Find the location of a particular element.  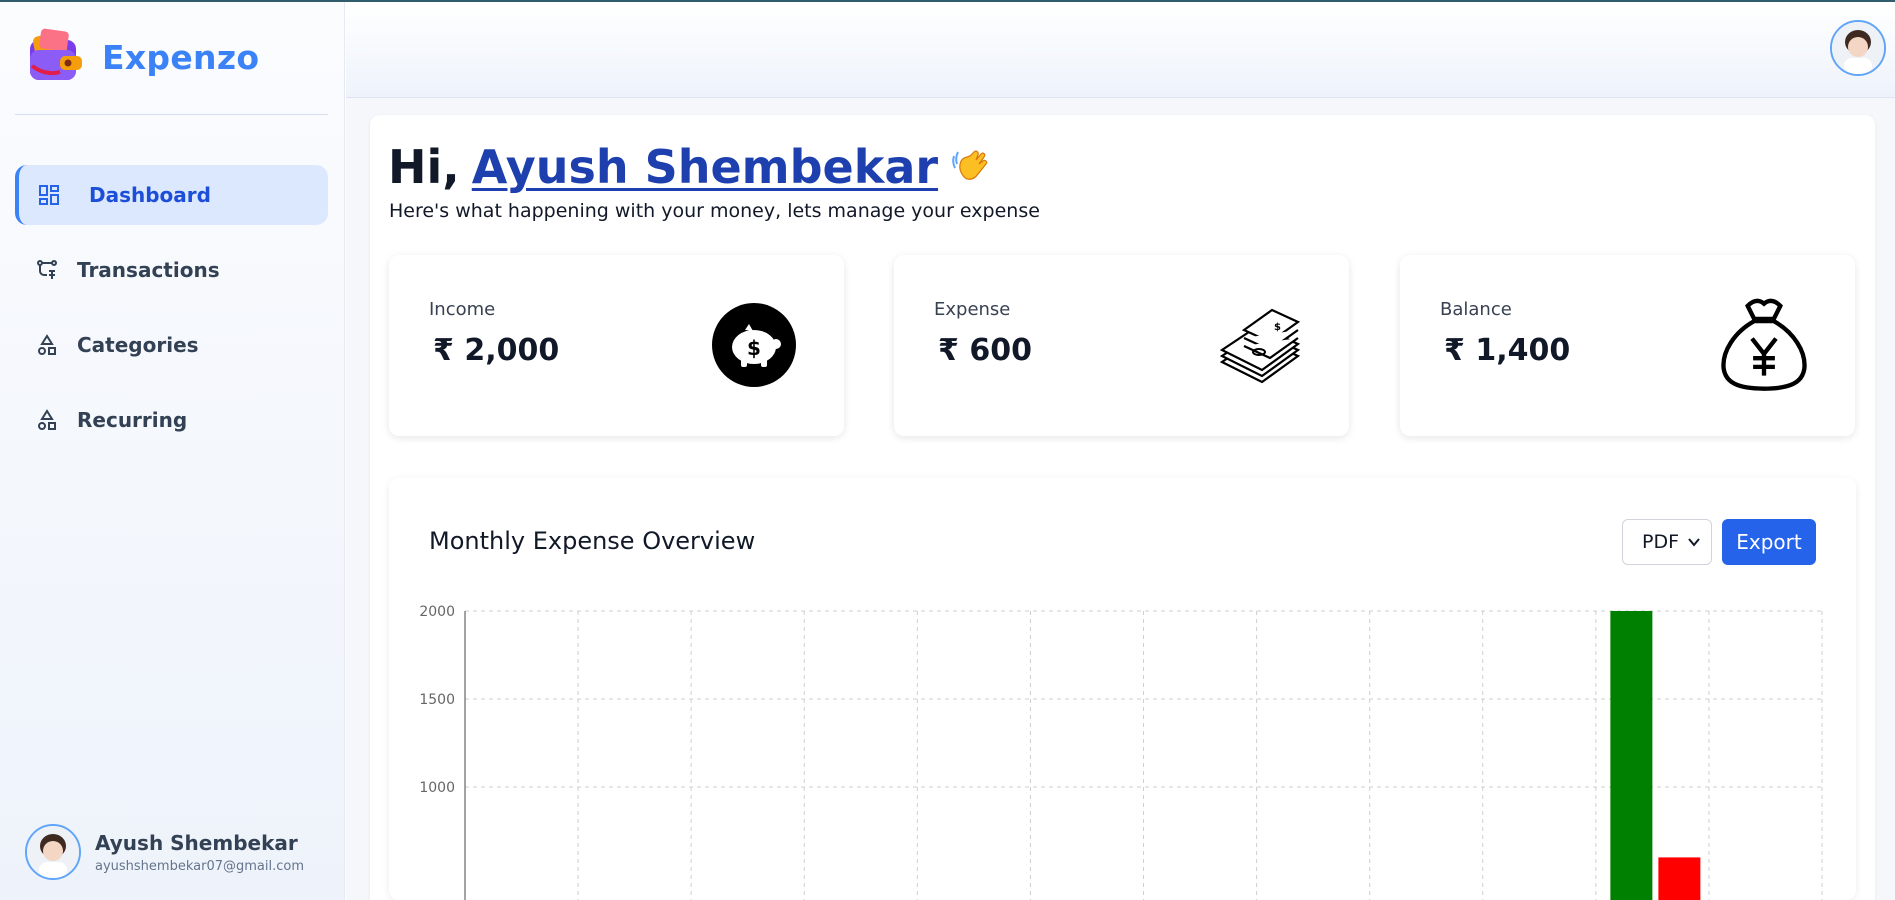

chevron-down-icon is located at coordinates (1694, 542).